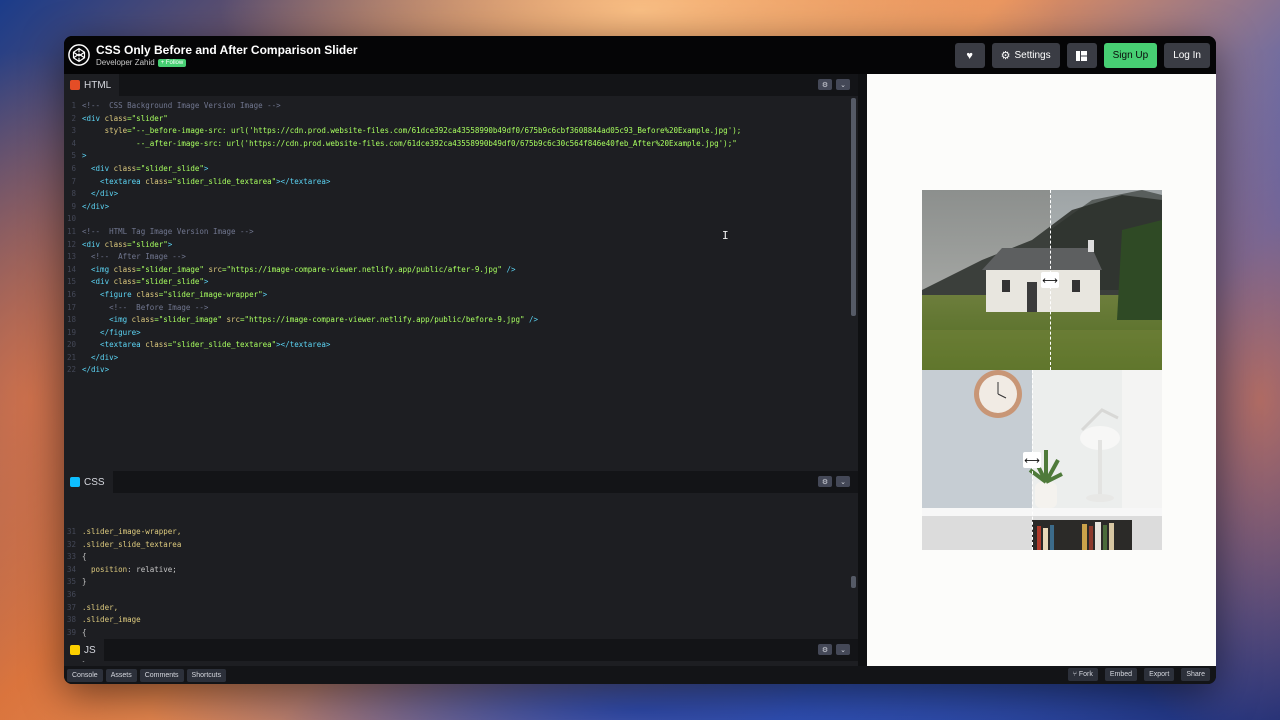  I want to click on assets-button: Assets, so click(121, 675).